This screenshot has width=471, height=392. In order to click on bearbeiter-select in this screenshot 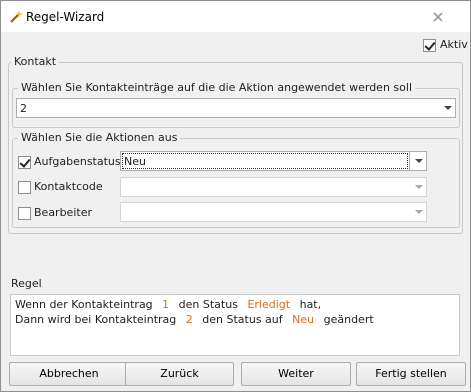, I will do `click(273, 212)`.